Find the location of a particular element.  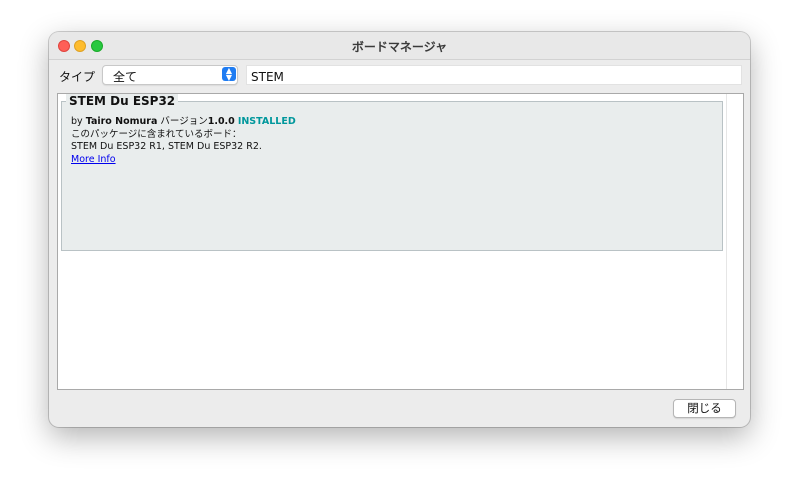

by-label: by is located at coordinates (77, 121).